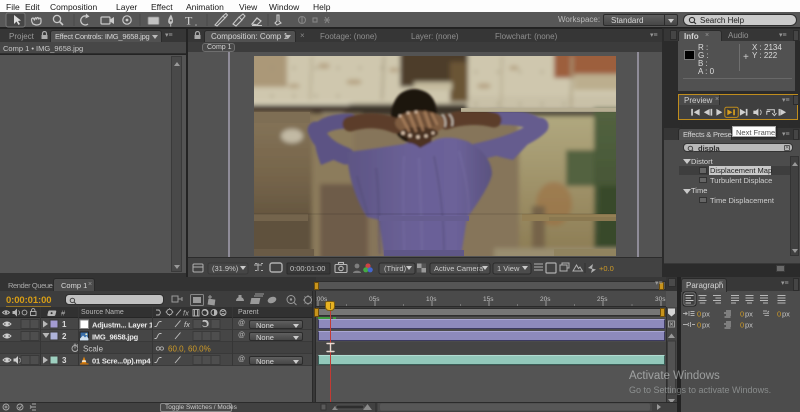 The width and height of the screenshot is (800, 412). What do you see at coordinates (93, 349) in the screenshot?
I see `svg-text: Scale` at bounding box center [93, 349].